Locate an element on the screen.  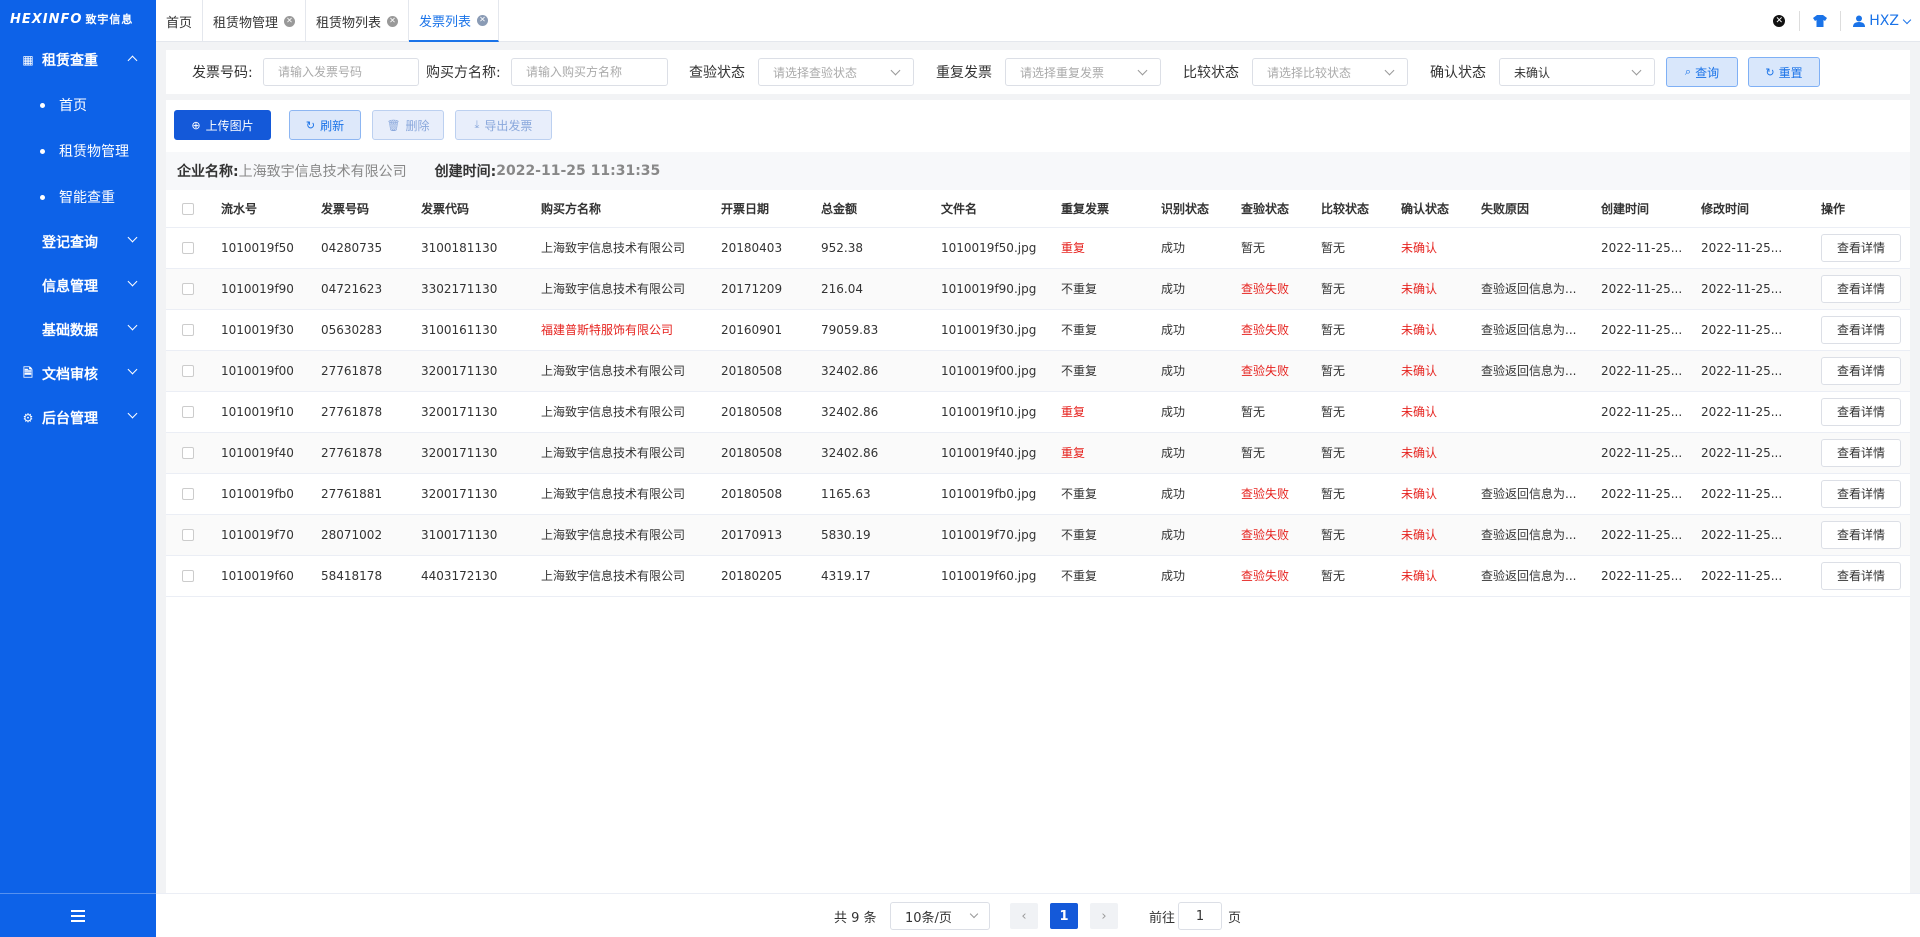
goto-page-input is located at coordinates (1200, 916).